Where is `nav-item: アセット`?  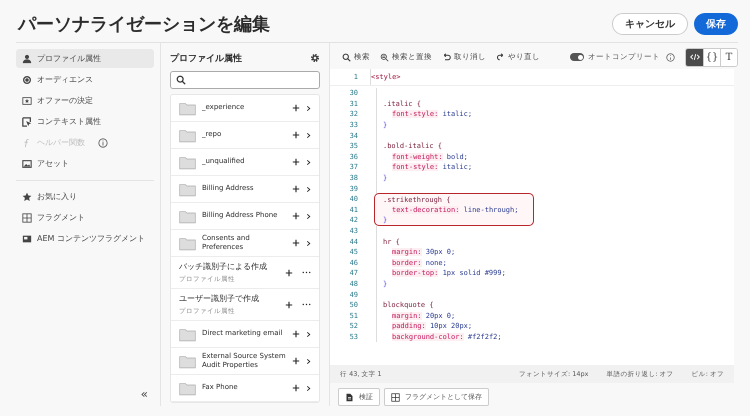
nav-item: アセット is located at coordinates (85, 163).